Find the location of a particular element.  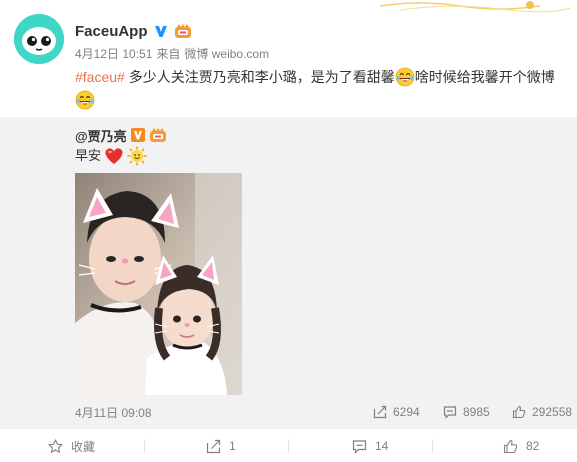

faceu-logo-icon is located at coordinates (39, 39).